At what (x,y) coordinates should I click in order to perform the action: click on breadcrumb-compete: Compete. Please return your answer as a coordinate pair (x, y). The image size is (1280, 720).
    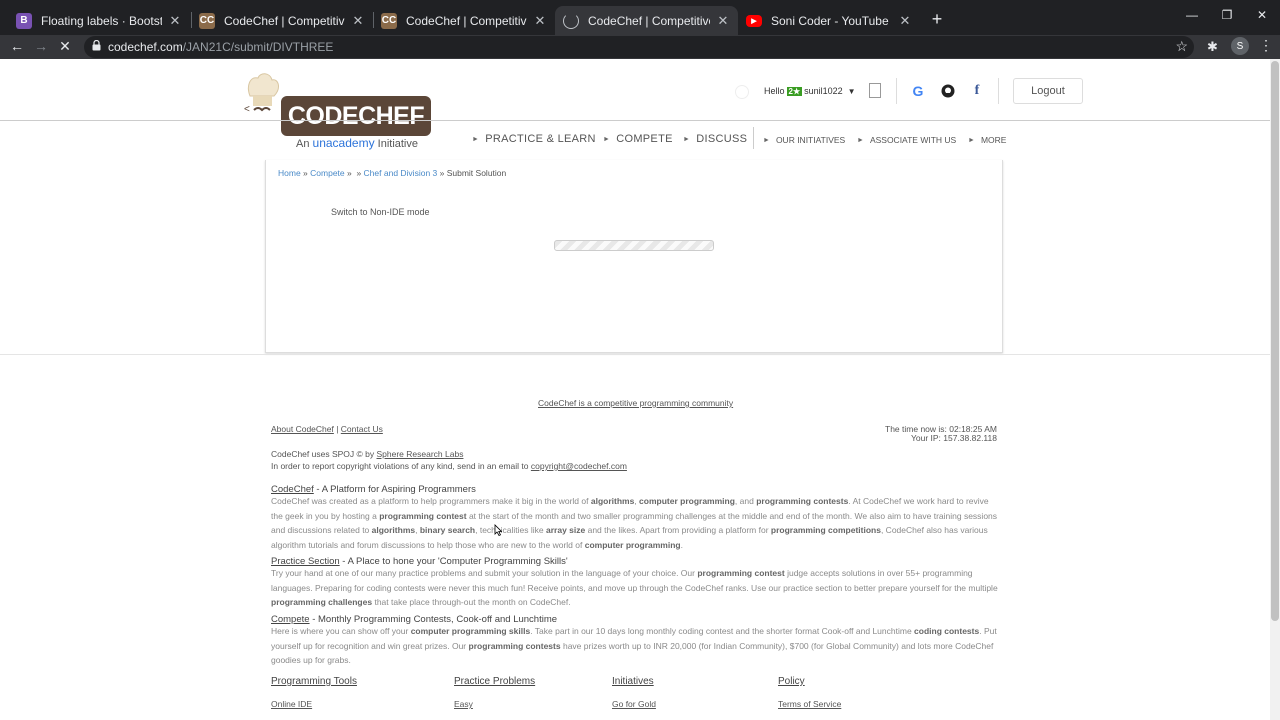
    Looking at the image, I should click on (327, 173).